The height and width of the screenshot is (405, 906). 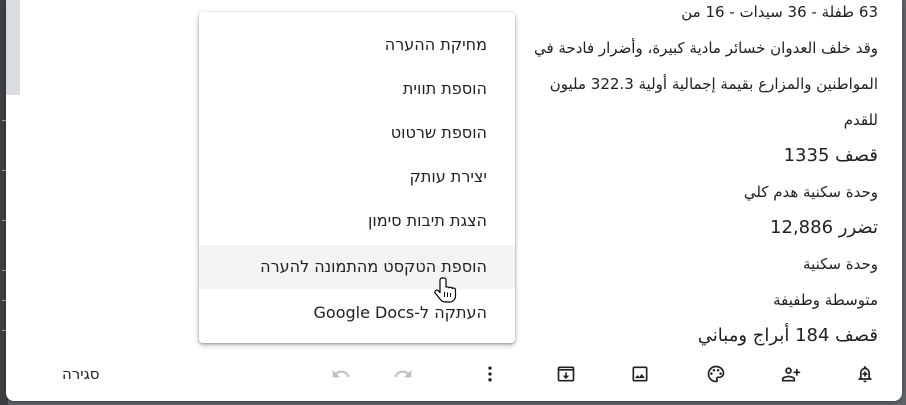 I want to click on archive-button, so click(x=566, y=374).